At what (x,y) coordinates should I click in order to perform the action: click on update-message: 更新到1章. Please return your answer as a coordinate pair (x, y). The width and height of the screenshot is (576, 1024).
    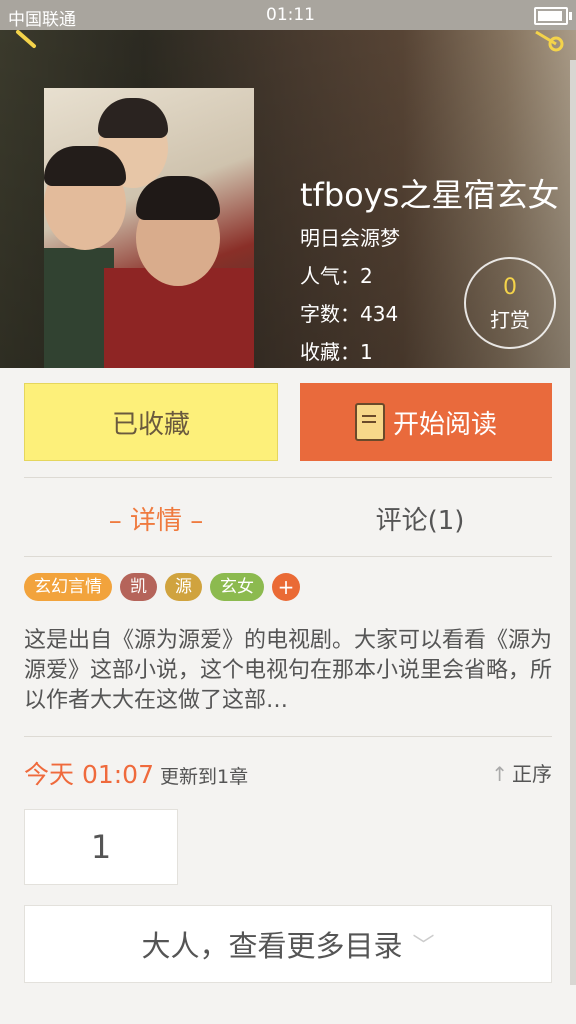
    Looking at the image, I should click on (204, 777).